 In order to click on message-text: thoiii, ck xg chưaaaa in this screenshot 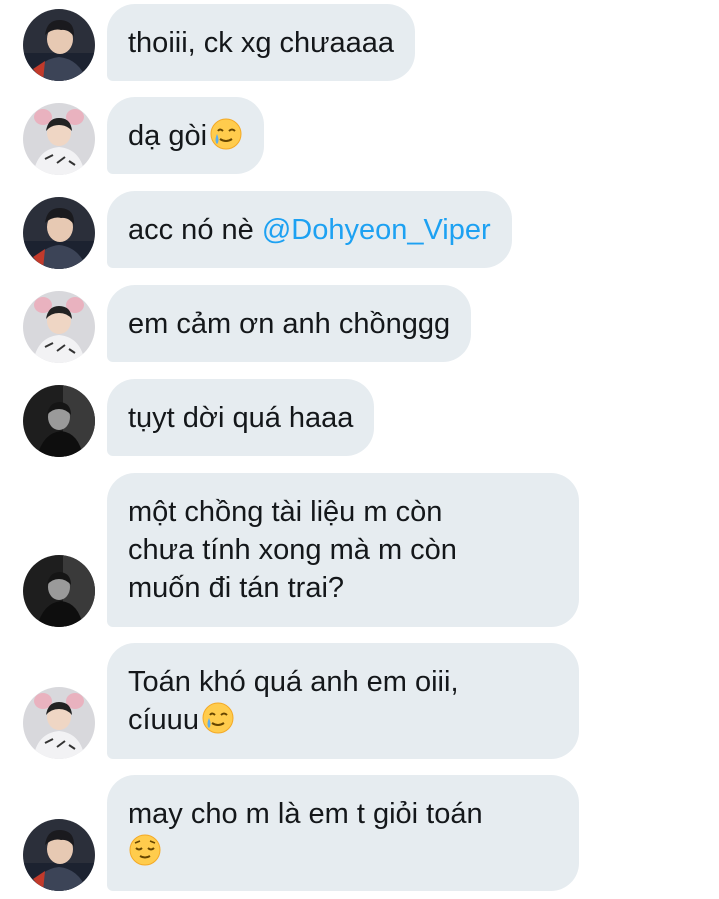, I will do `click(261, 43)`.